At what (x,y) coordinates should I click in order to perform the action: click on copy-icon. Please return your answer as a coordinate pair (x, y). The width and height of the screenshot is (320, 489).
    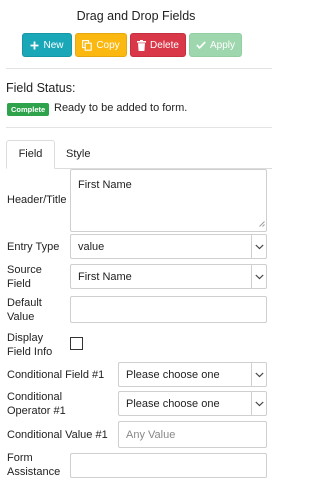
    Looking at the image, I should click on (87, 45).